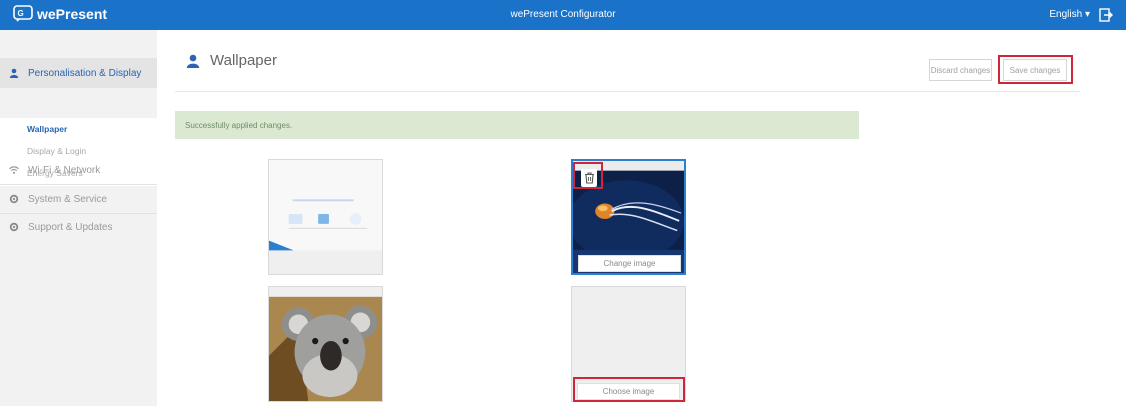  What do you see at coordinates (85, 73) in the screenshot?
I see `sidebar-item-label: Personalisation & Display` at bounding box center [85, 73].